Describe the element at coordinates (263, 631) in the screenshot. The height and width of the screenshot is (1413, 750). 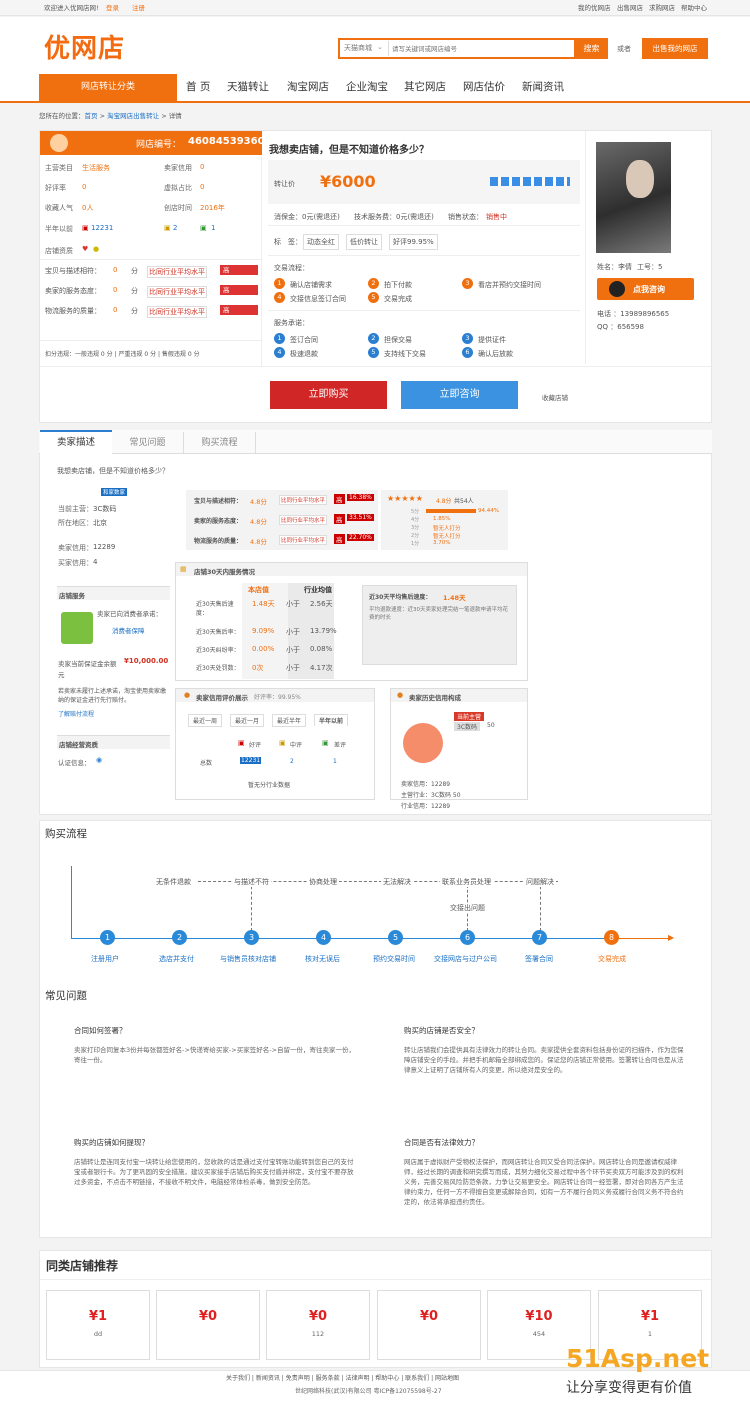
I see `svc-row-val: 9.09%` at that location.